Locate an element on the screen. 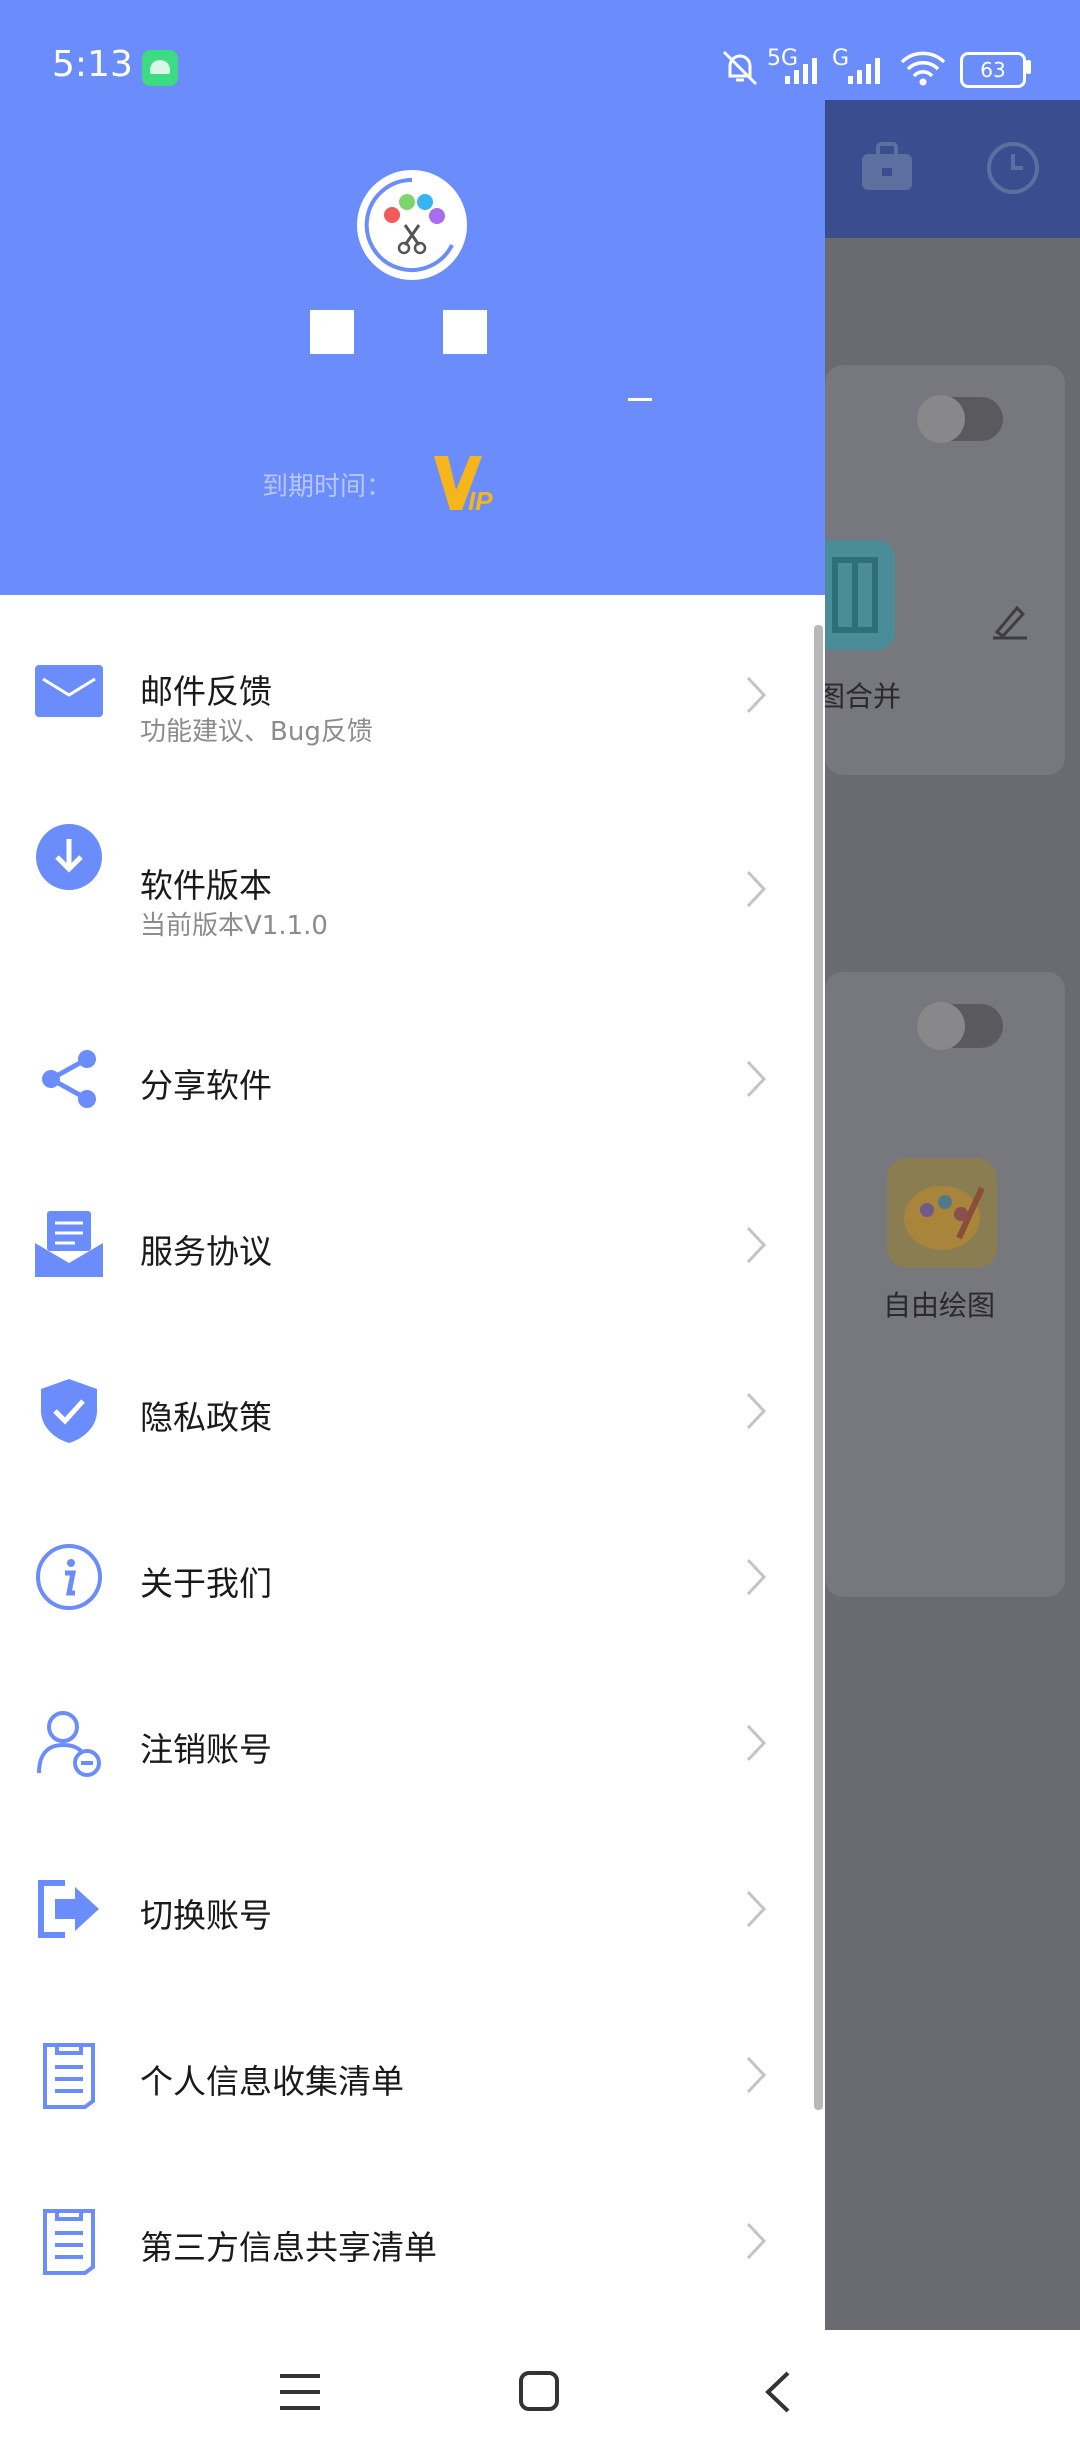  vip-icon: IP is located at coordinates (463, 486).